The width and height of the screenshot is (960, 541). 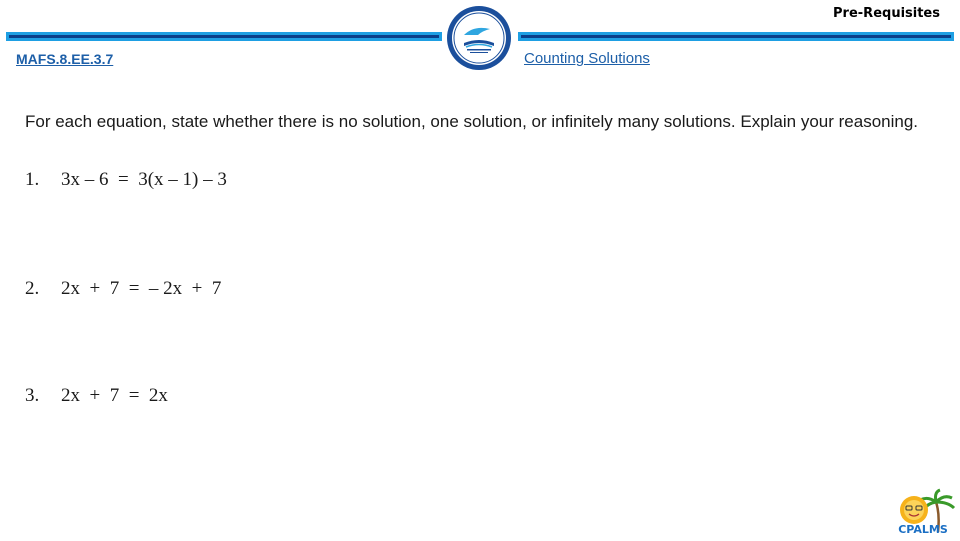 I want to click on problem-item: 2. 2x + 7 = – 2x + 7, so click(x=123, y=289).